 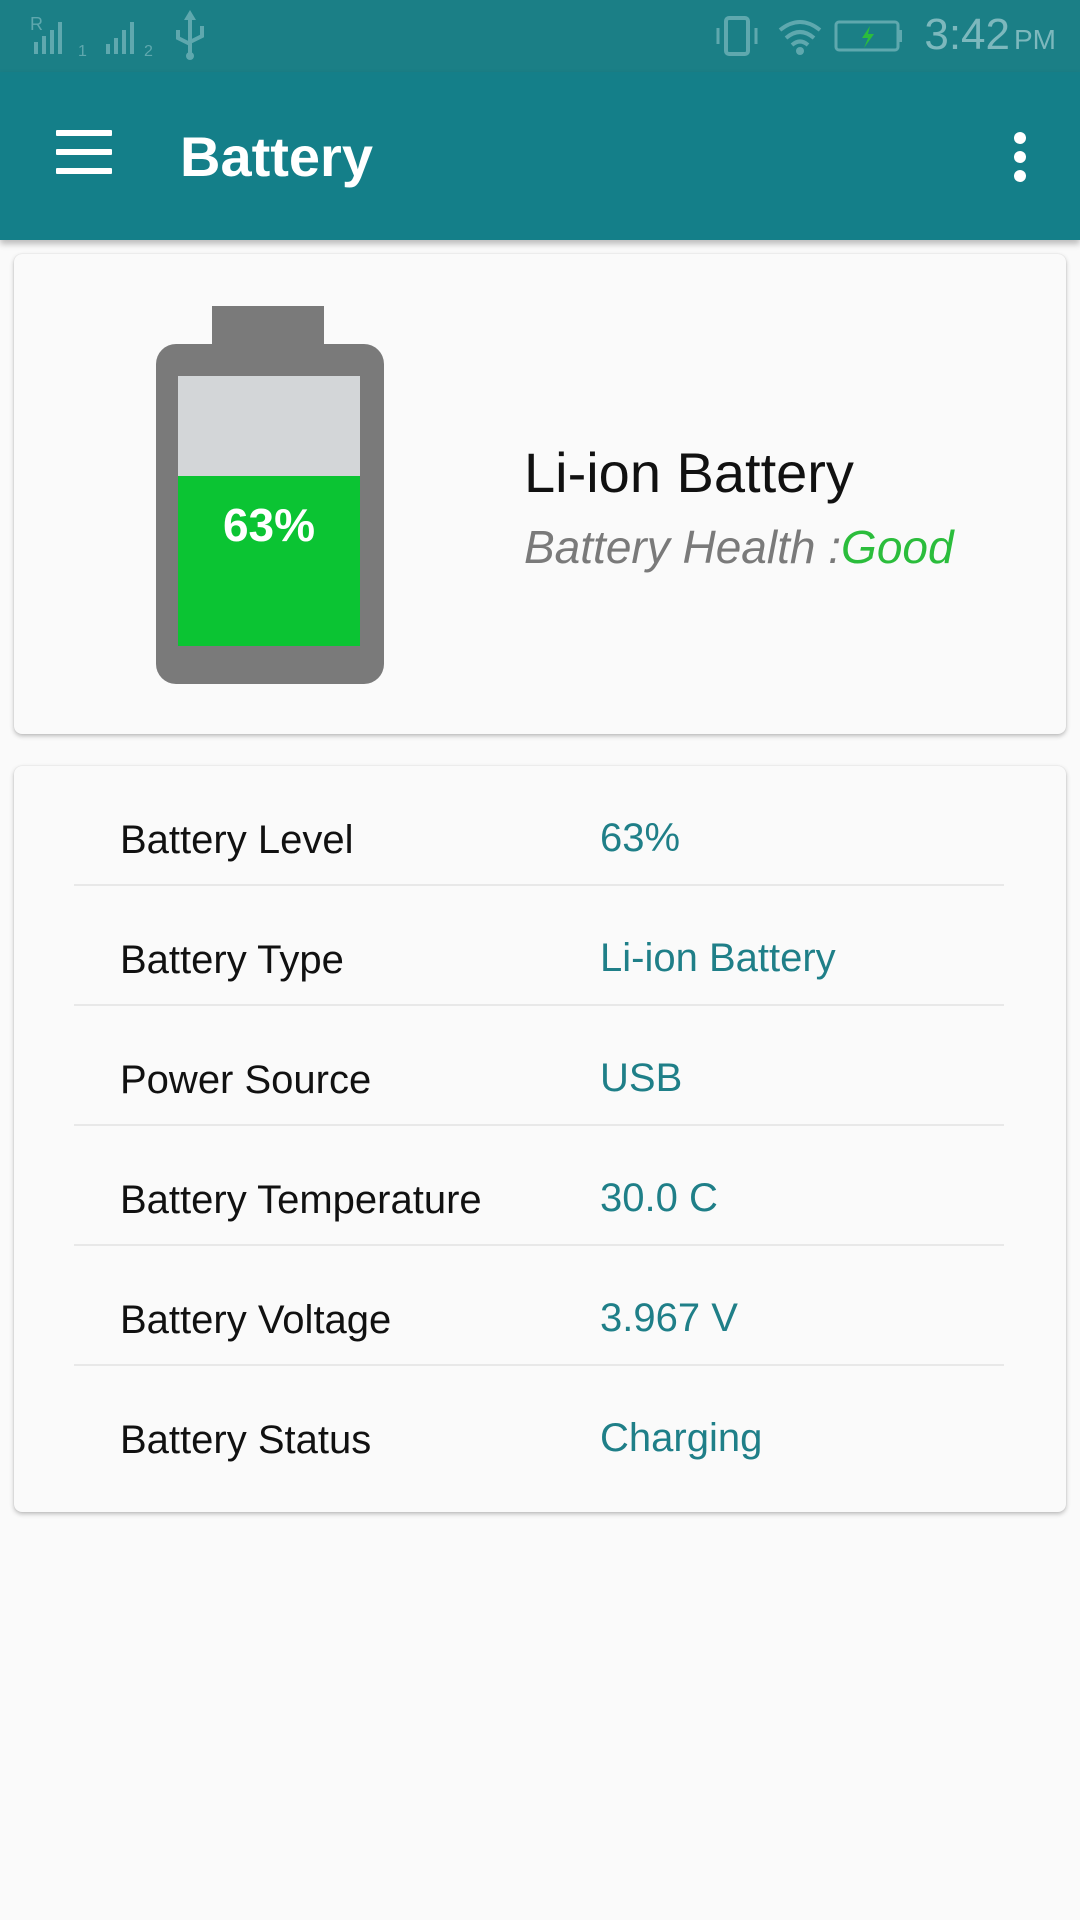 I want to click on detail-value: 63%, so click(x=640, y=838).